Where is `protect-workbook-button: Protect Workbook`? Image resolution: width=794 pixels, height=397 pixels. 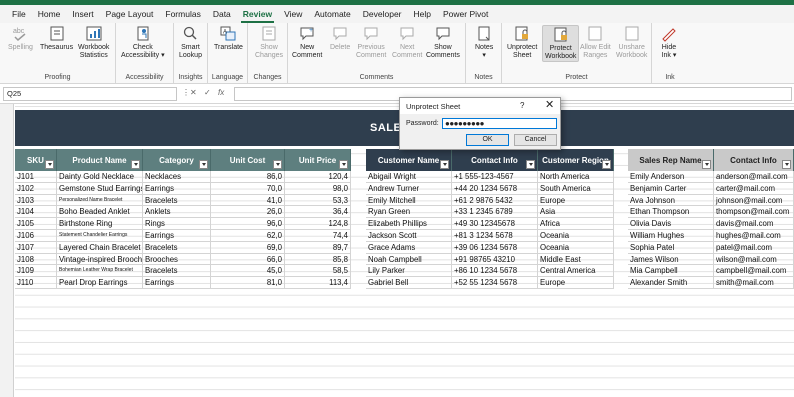
protect-workbook-button: Protect Workbook is located at coordinates (561, 43).